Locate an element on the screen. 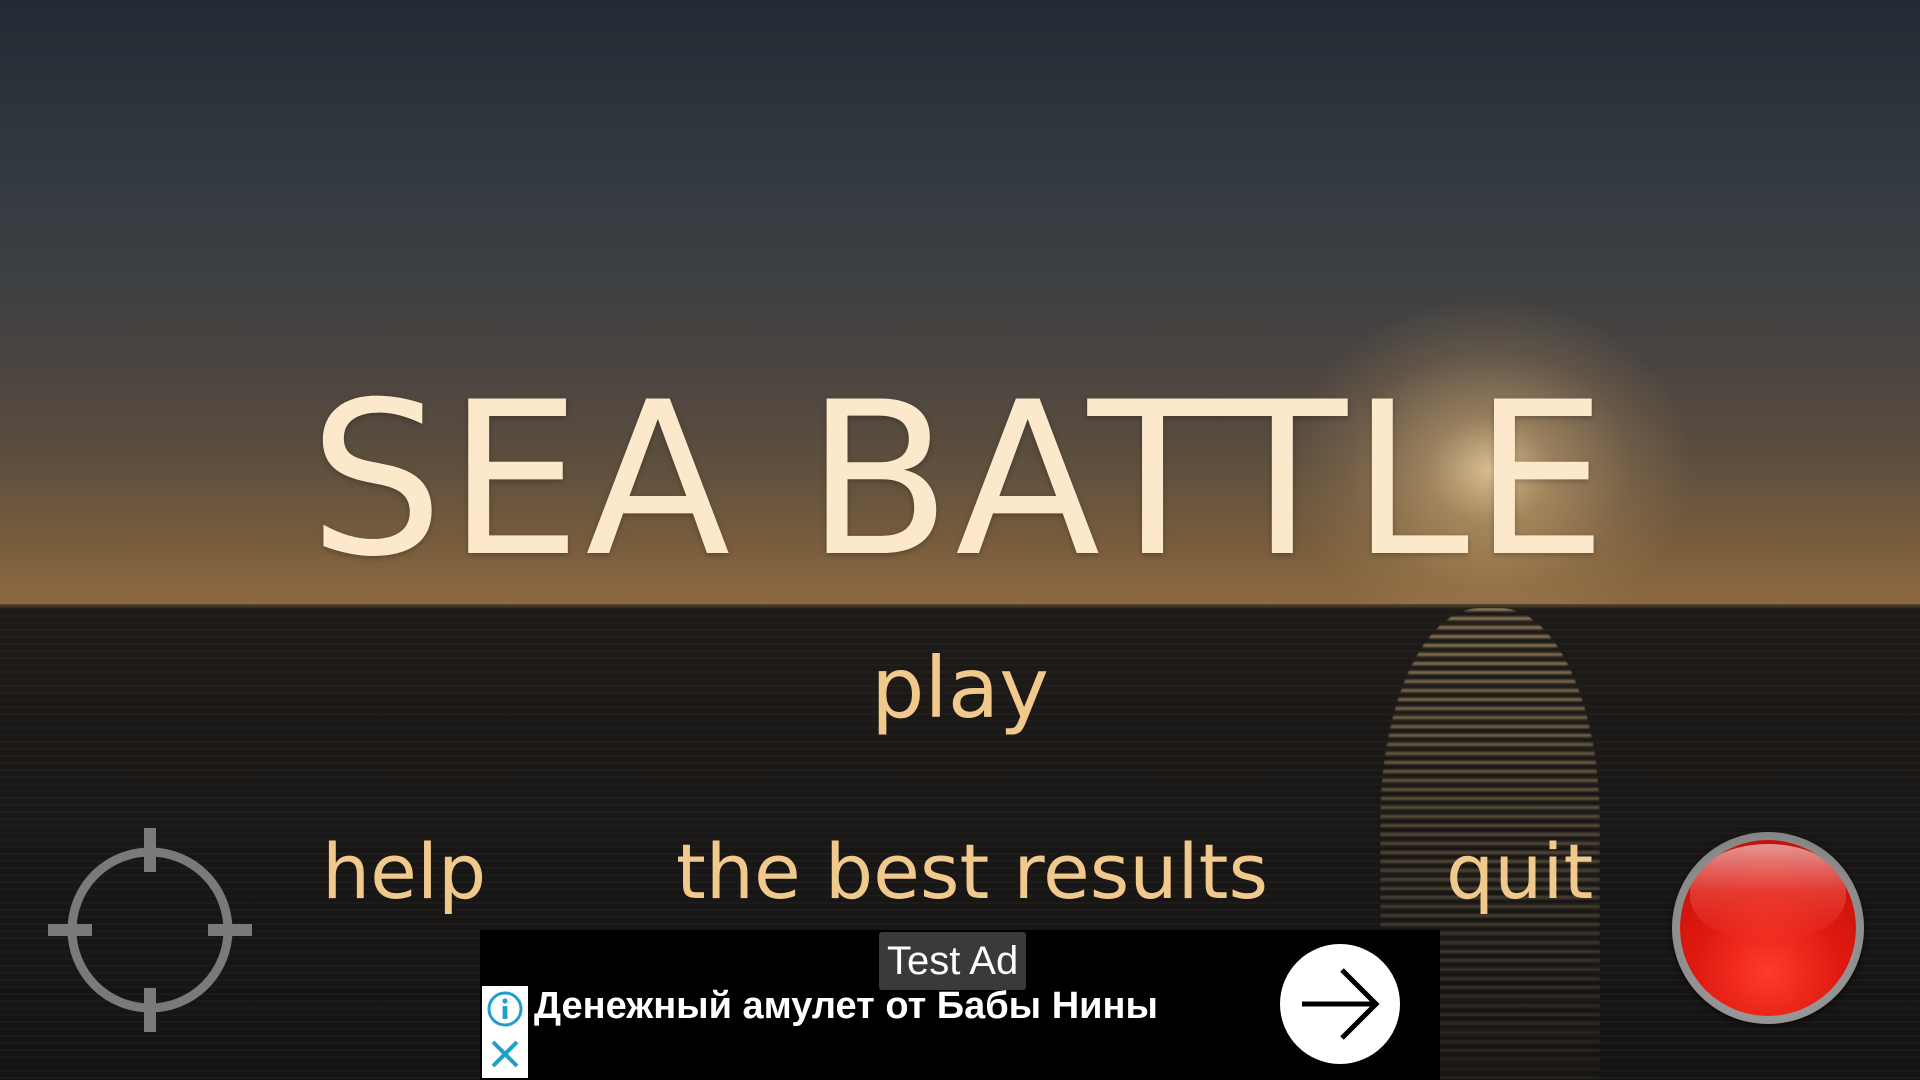 The width and height of the screenshot is (1920, 1080). help-button: help is located at coordinates (404, 872).